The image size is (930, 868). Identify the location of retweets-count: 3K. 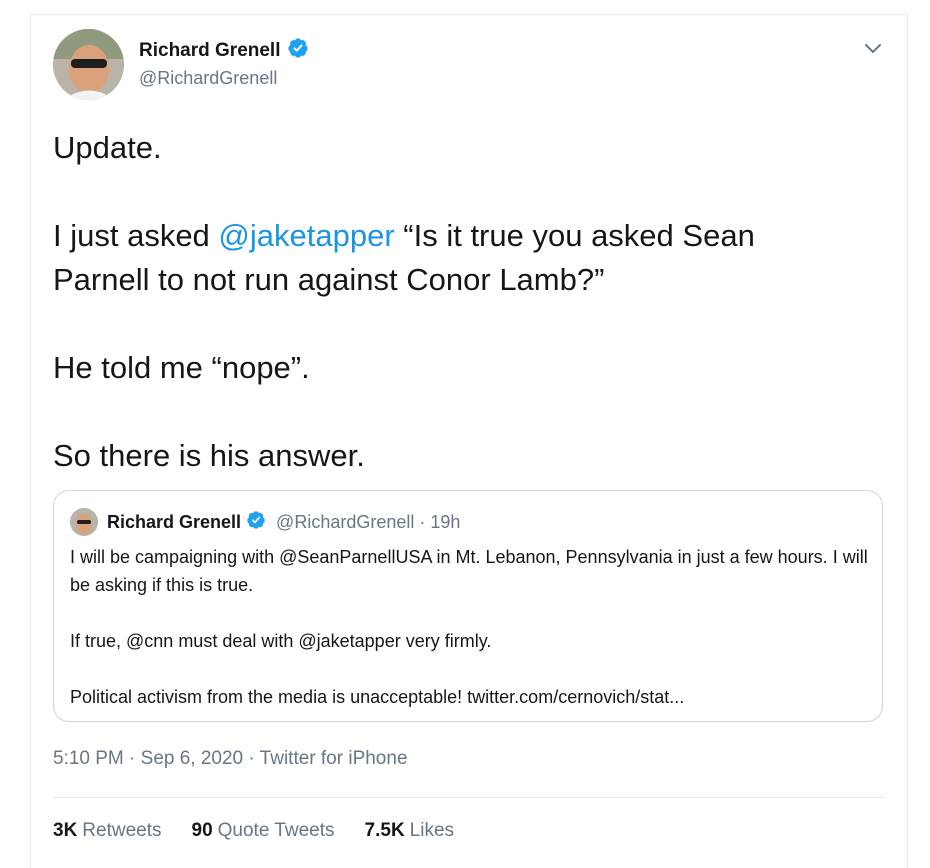
(65, 830).